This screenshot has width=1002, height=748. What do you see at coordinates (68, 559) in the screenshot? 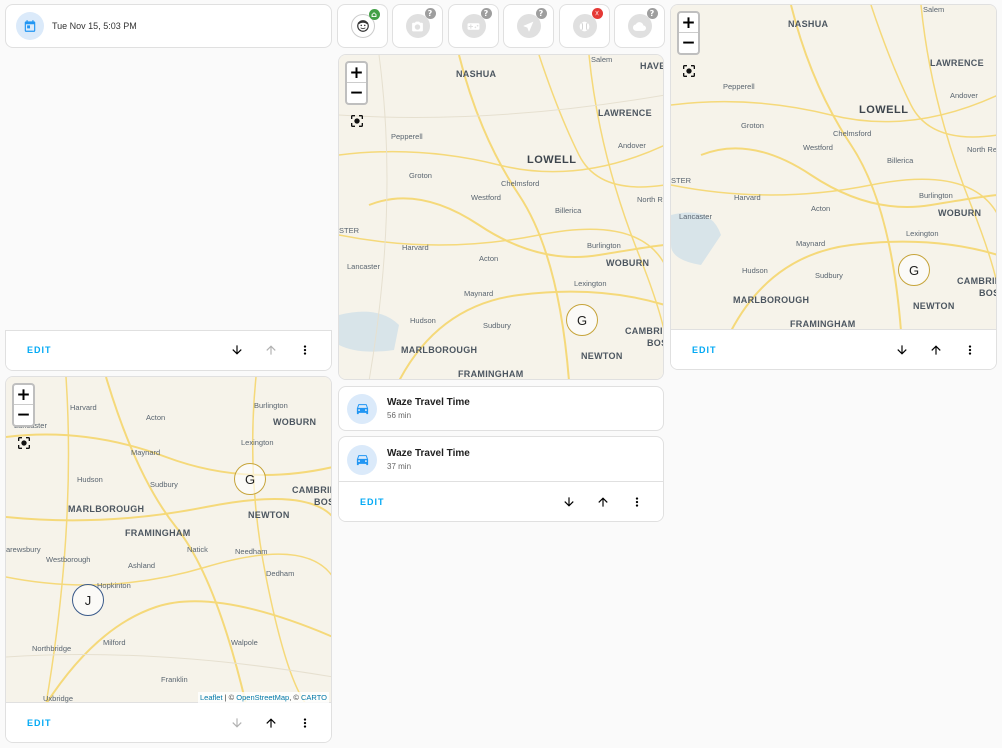
I see `map-label: Westborough` at bounding box center [68, 559].